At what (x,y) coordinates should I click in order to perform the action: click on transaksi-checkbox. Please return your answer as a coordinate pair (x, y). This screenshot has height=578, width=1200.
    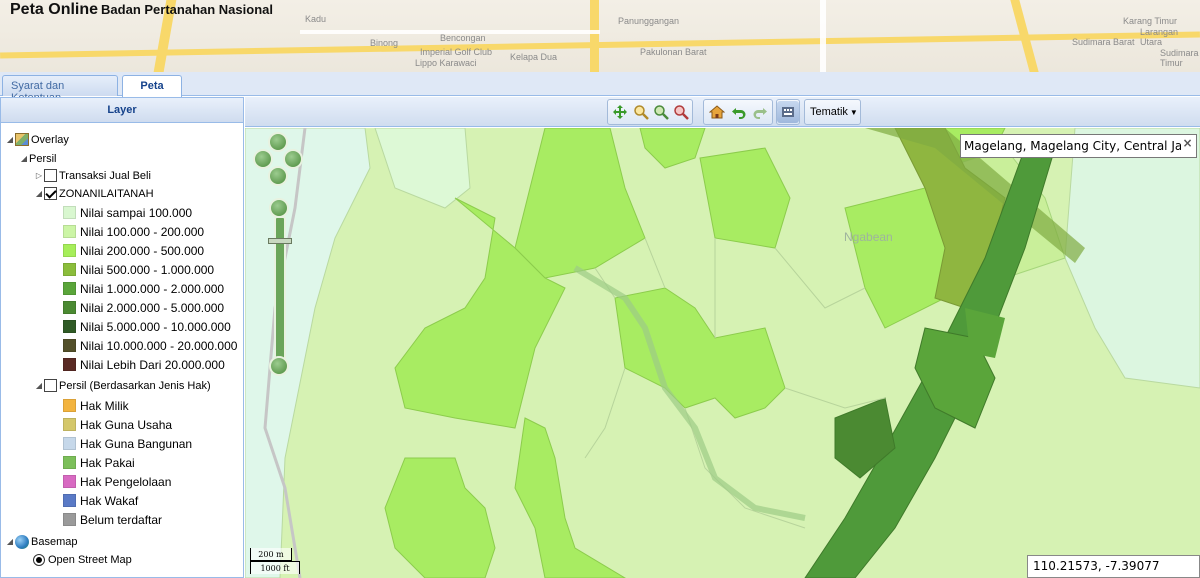
    Looking at the image, I should click on (50, 175).